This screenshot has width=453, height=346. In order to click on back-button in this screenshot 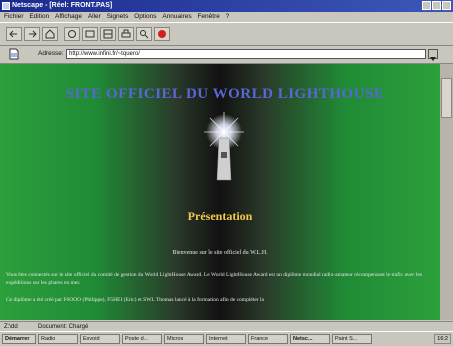, I will do `click(14, 34)`.